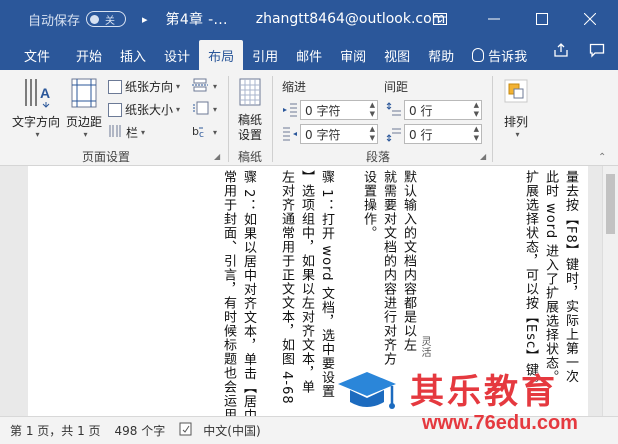 This screenshot has width=618, height=444. What do you see at coordinates (265, 55) in the screenshot?
I see `tab-references: 引用` at bounding box center [265, 55].